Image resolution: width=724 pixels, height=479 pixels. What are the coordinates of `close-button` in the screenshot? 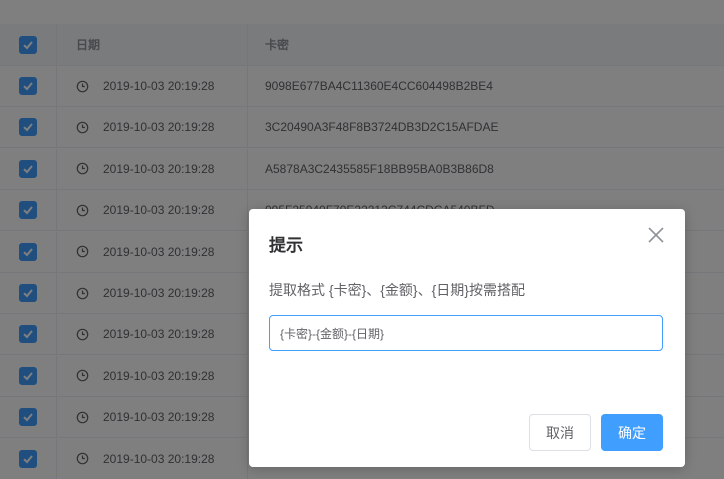 It's located at (656, 235).